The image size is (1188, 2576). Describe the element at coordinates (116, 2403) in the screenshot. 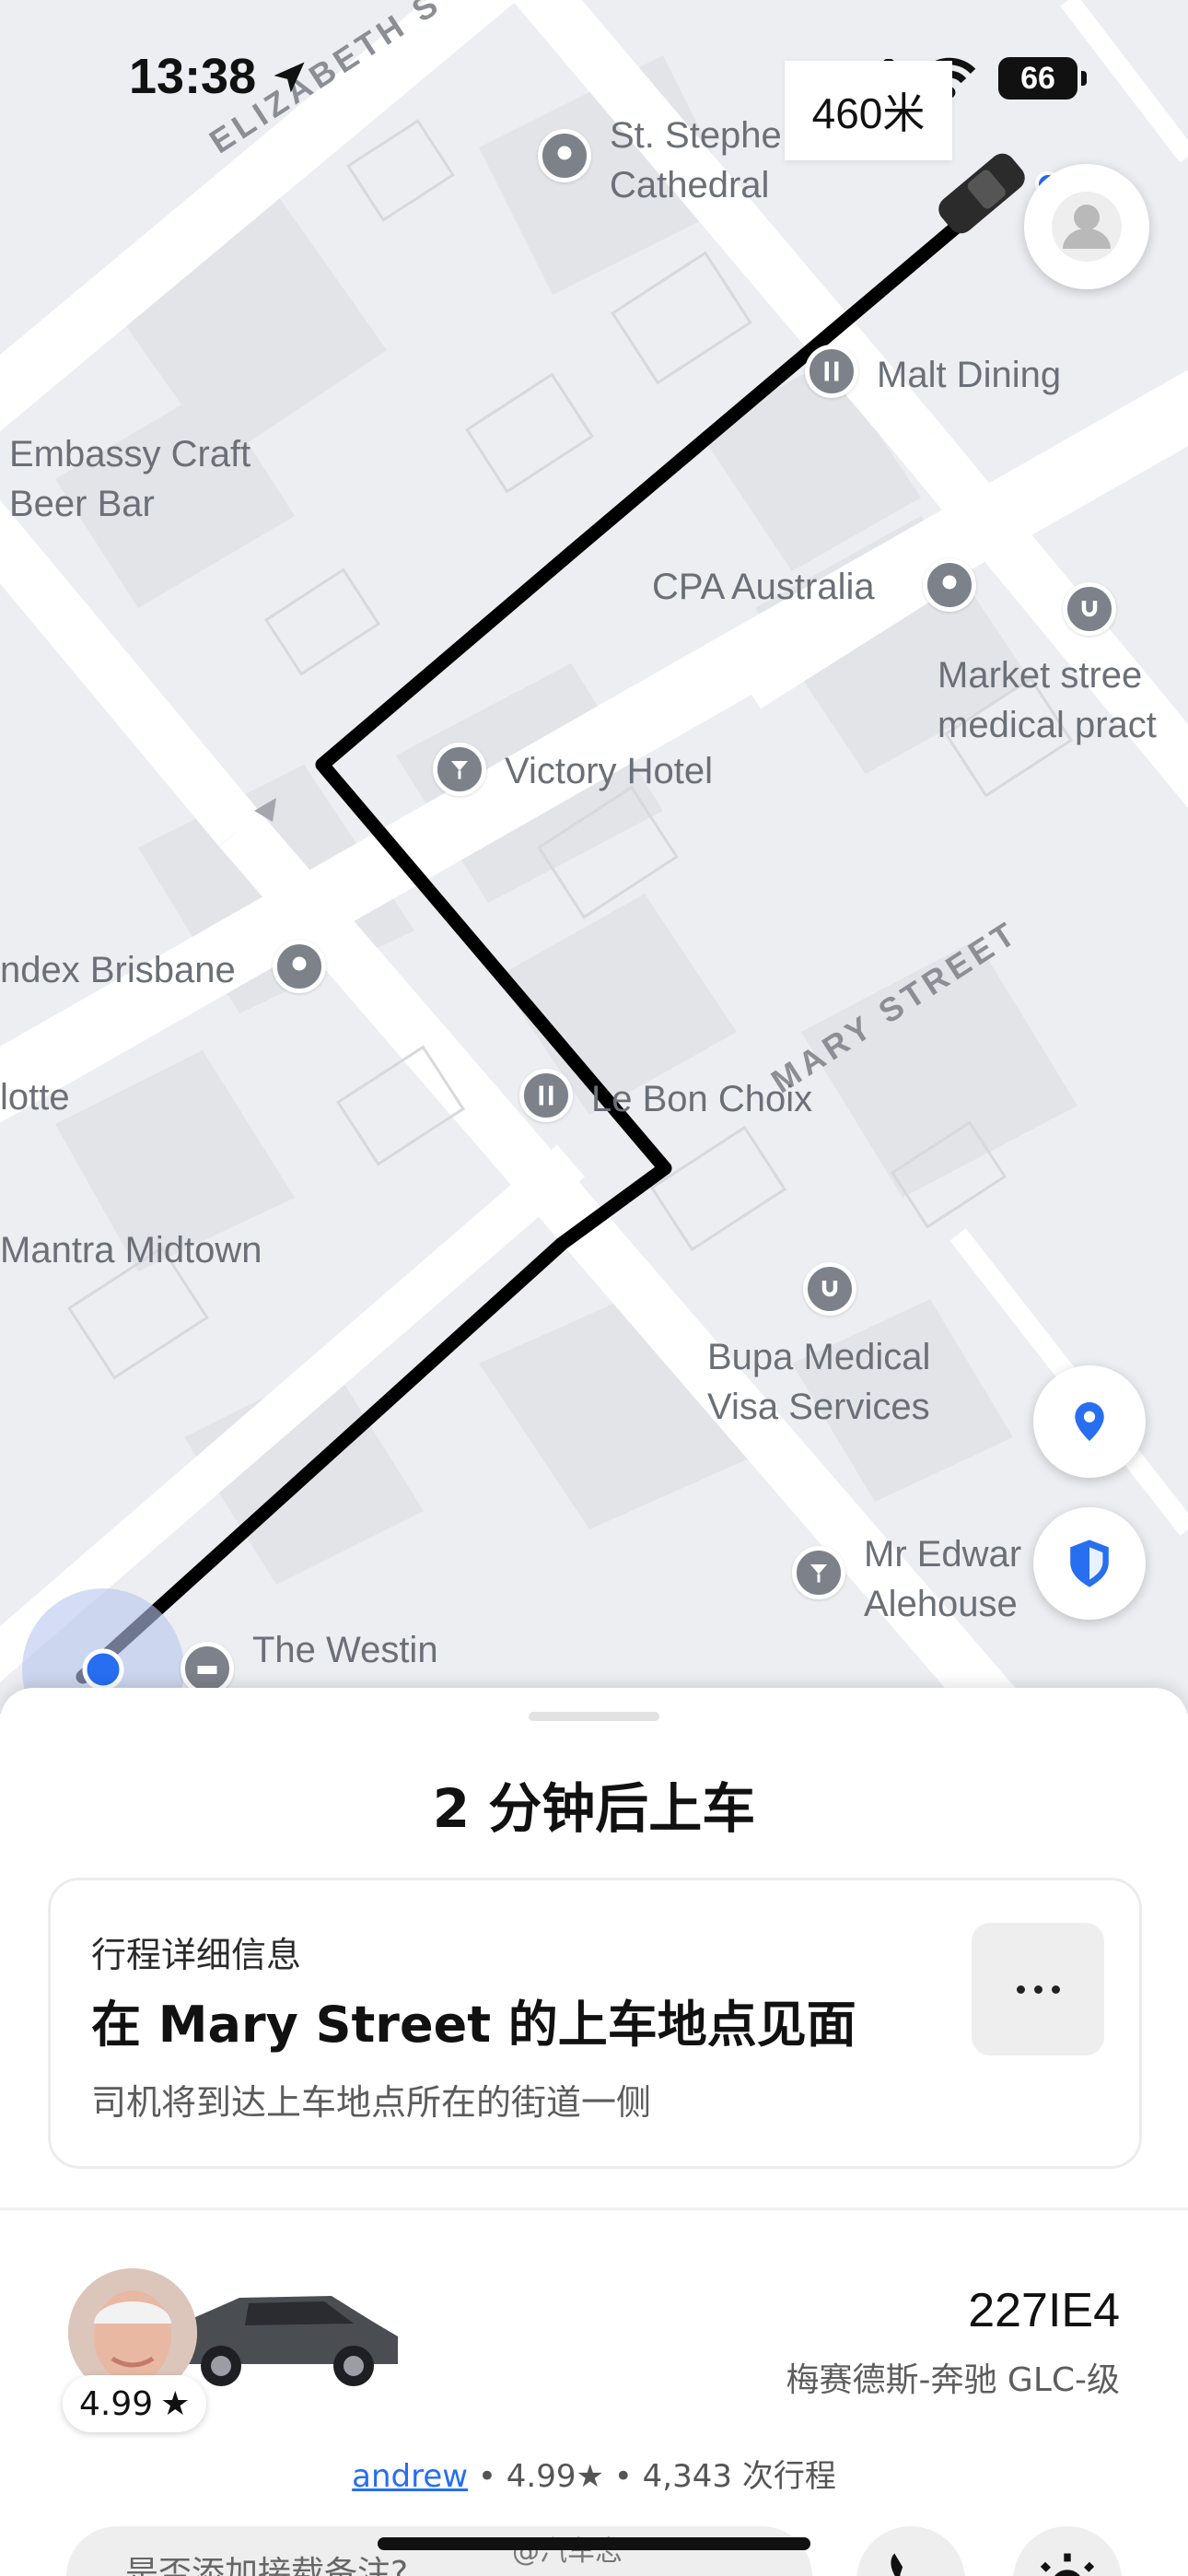

I see `driver-rating-value: 4.99` at that location.